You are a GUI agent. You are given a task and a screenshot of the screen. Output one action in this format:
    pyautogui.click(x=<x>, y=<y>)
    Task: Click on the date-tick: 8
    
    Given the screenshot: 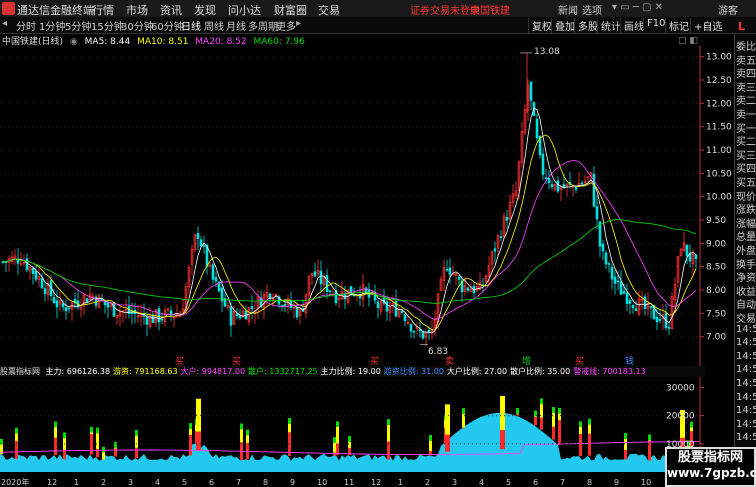 What is the action you would take?
    pyautogui.click(x=265, y=482)
    